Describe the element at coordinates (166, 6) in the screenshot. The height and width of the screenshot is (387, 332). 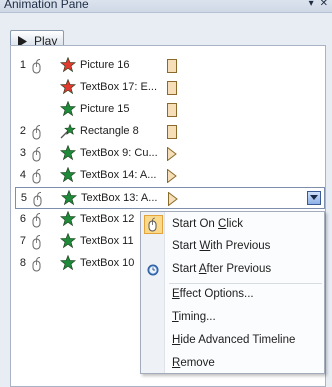
I see `title-bar: Animation Pane ▾ ✕` at that location.